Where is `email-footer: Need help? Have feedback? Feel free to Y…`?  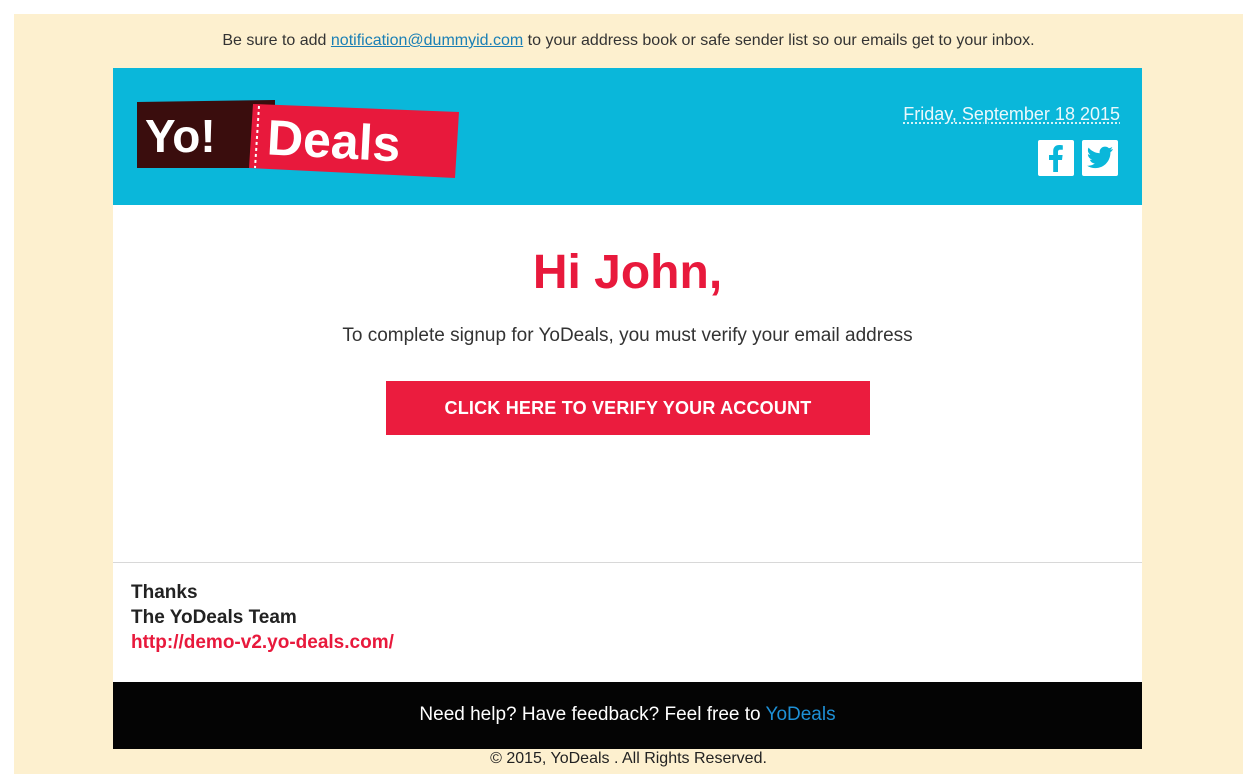 email-footer: Need help? Have feedback? Feel free to Y… is located at coordinates (627, 715).